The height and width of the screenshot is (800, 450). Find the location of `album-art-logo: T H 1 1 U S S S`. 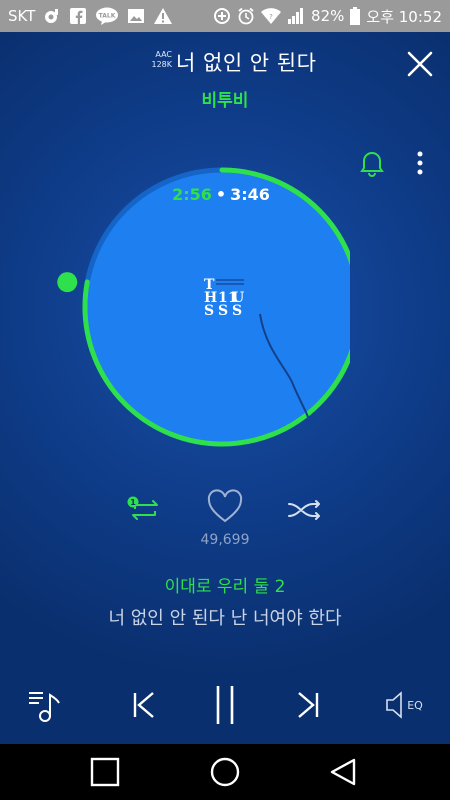

album-art-logo: T H 1 1 U S S S is located at coordinates (222, 303).